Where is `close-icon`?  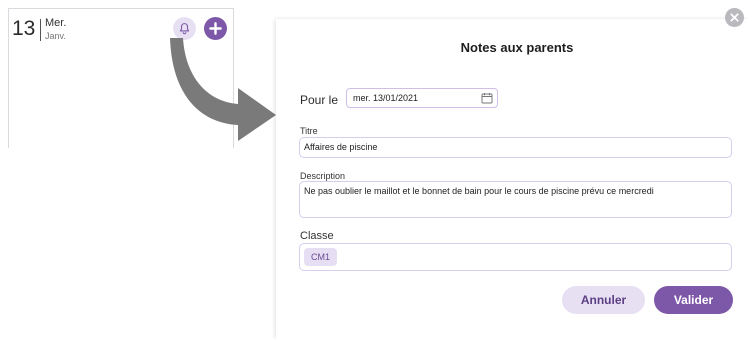
close-icon is located at coordinates (734, 17).